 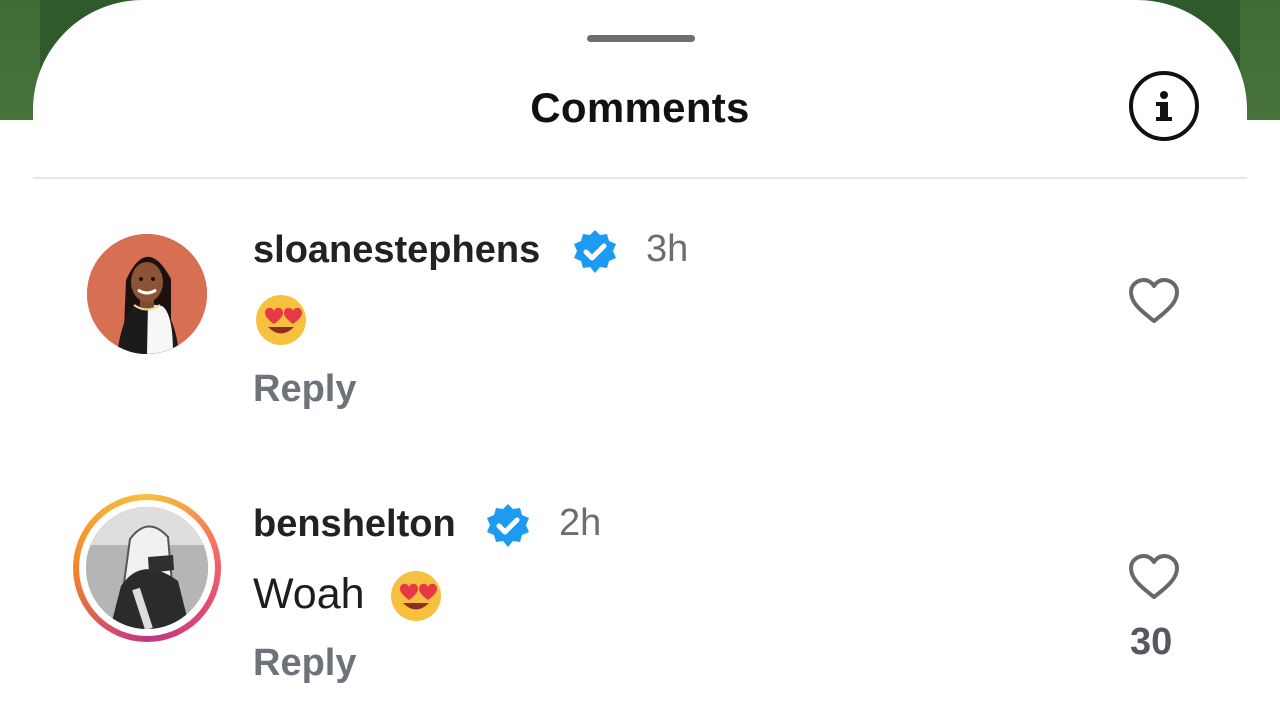 I want to click on comment-text: Woah, so click(x=309, y=594).